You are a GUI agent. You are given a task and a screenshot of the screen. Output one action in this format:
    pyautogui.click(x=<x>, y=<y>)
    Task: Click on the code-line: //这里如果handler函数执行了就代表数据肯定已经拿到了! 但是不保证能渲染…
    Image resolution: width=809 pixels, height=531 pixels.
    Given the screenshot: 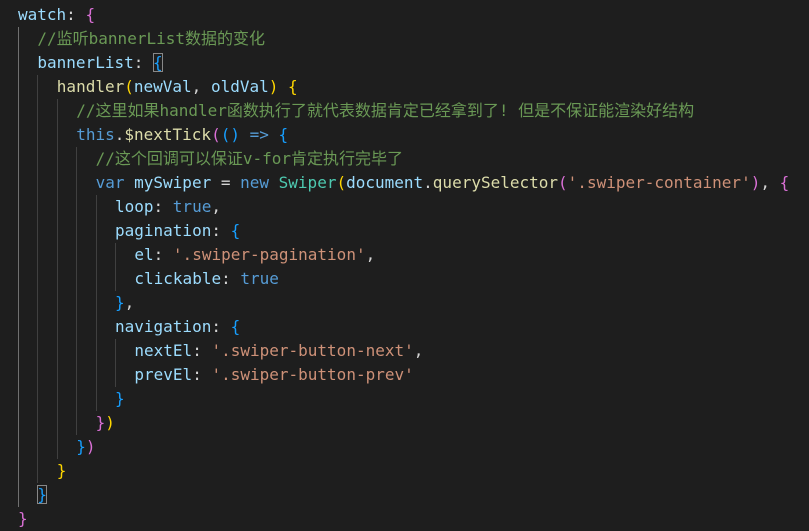 What is the action you would take?
    pyautogui.click(x=385, y=111)
    